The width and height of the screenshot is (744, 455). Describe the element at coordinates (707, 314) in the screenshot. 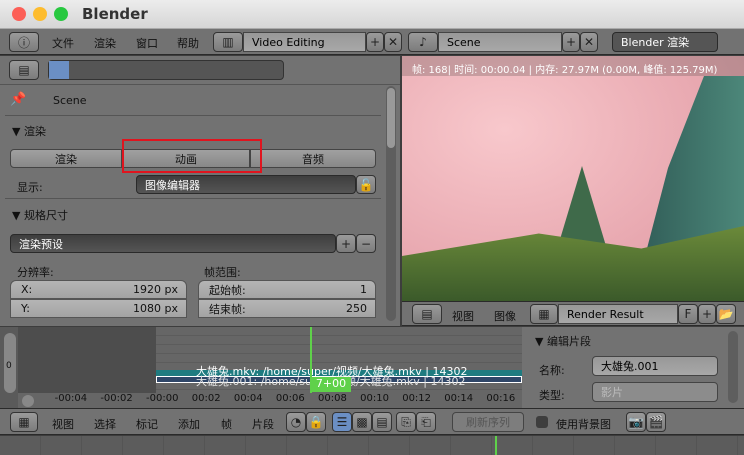

I see `new-image-icon: +` at that location.